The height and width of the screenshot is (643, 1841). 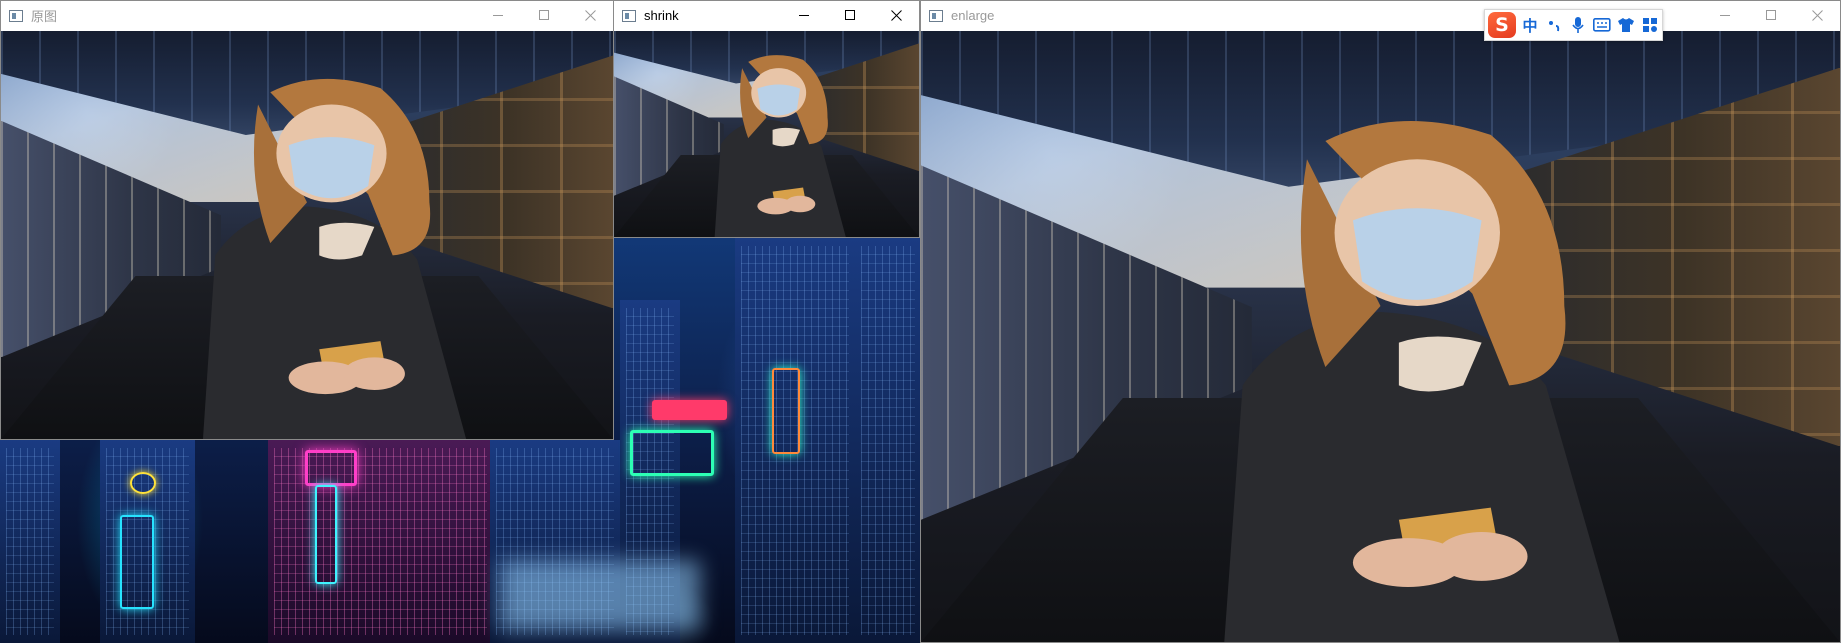 What do you see at coordinates (600, 595) in the screenshot?
I see `wallpaper-glow` at bounding box center [600, 595].